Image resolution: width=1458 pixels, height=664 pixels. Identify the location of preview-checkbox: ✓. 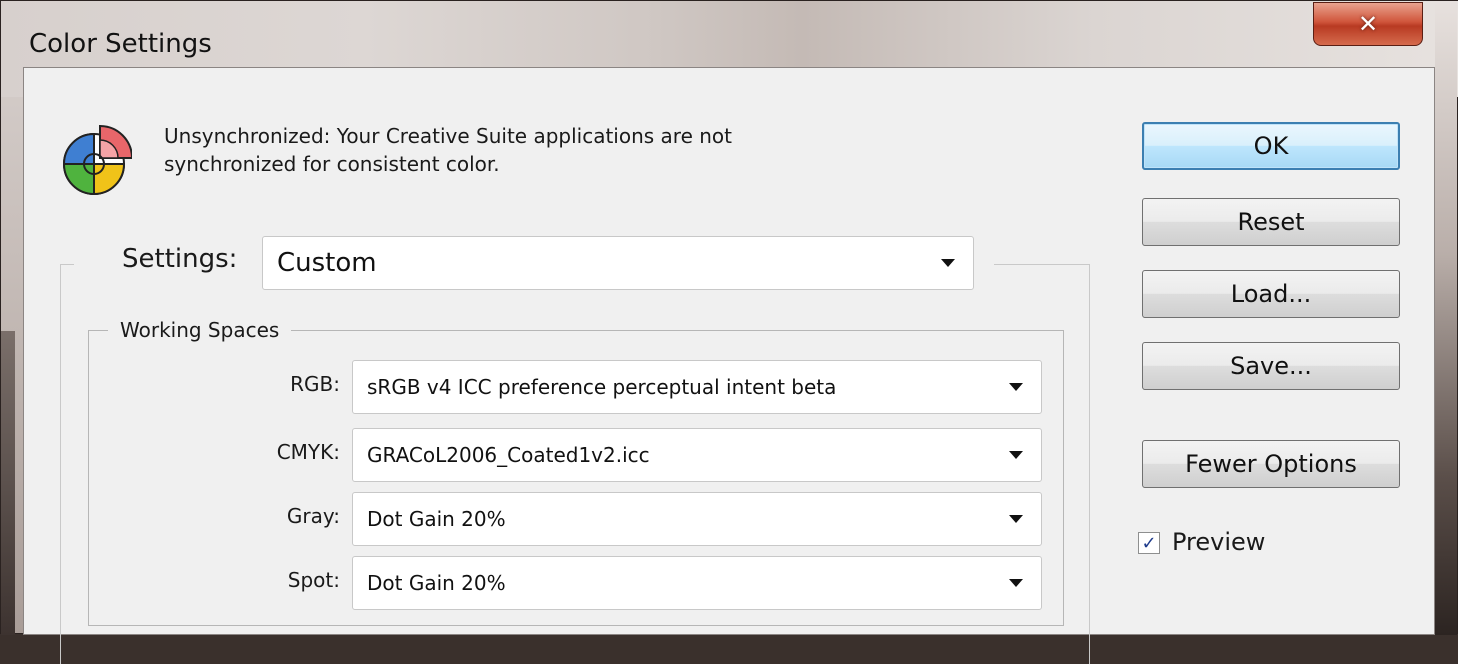
(1149, 543).